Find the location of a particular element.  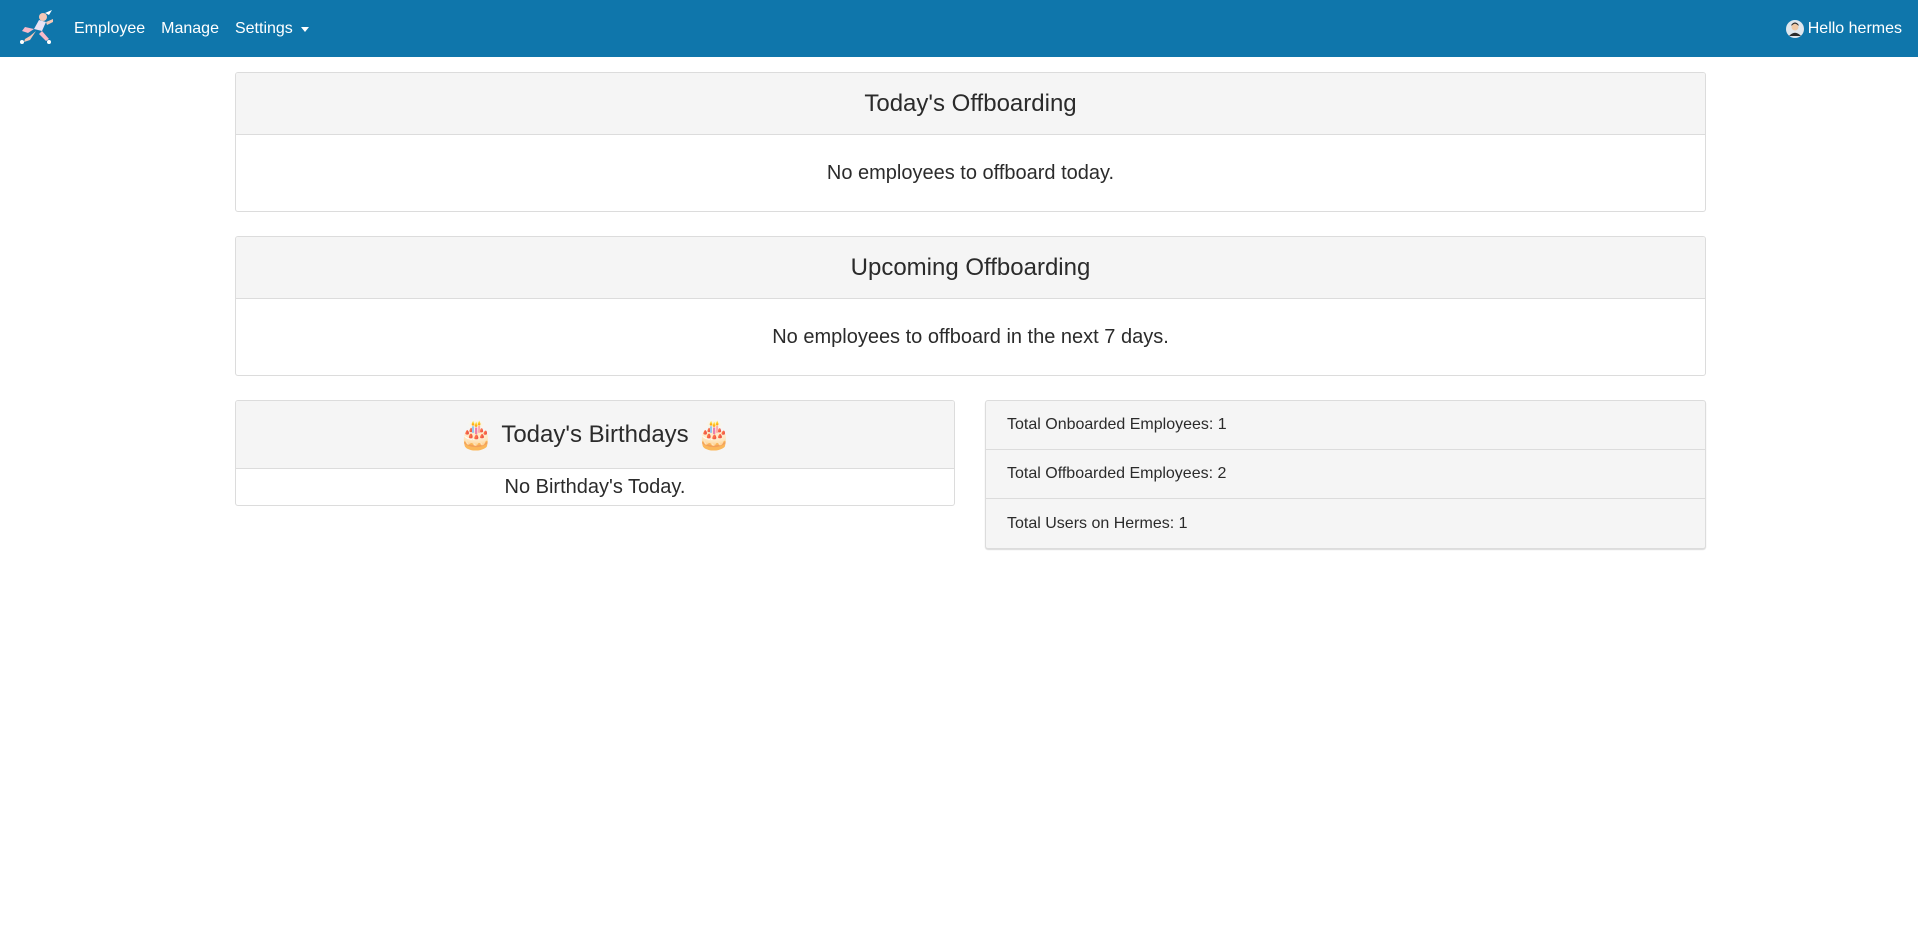

nav-settings-dropdown: Settings is located at coordinates (272, 29).